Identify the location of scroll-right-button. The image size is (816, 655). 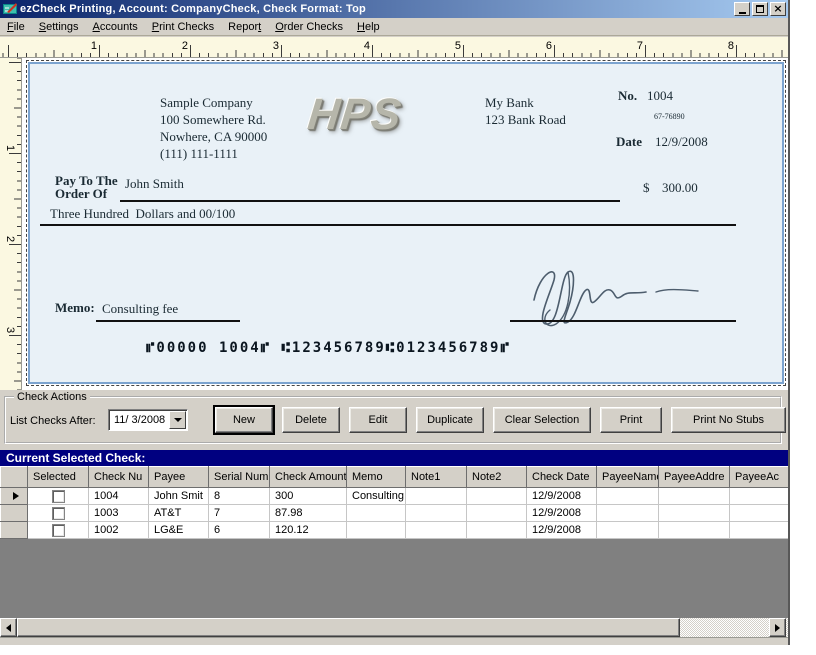
(777, 627).